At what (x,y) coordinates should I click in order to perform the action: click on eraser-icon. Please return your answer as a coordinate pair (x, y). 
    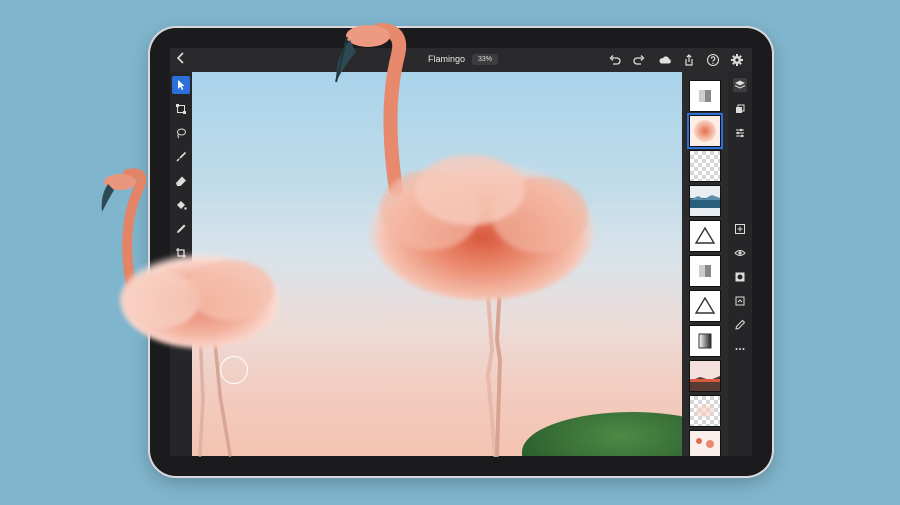
    Looking at the image, I should click on (181, 181).